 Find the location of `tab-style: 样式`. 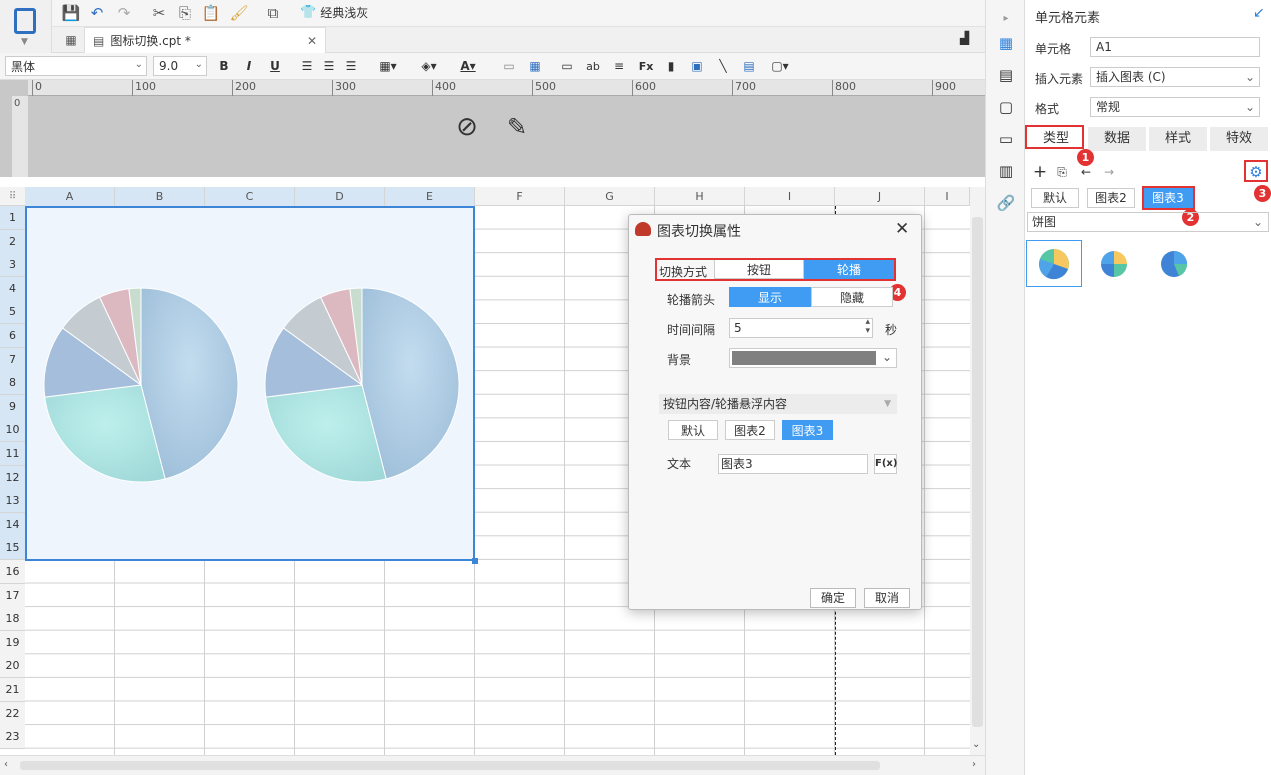

tab-style: 样式 is located at coordinates (1178, 139).